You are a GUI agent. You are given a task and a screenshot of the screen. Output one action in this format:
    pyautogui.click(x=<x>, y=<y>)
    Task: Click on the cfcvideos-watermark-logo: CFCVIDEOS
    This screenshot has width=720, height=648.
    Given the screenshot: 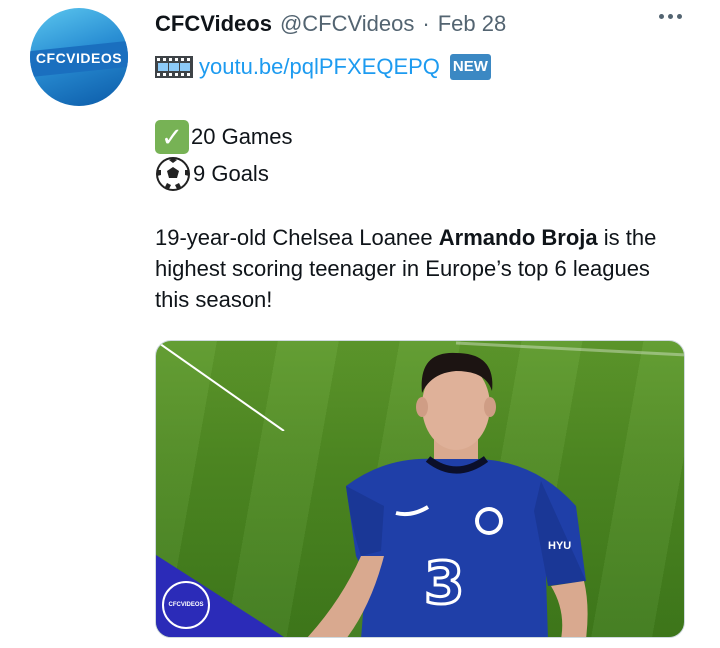 What is the action you would take?
    pyautogui.click(x=186, y=605)
    